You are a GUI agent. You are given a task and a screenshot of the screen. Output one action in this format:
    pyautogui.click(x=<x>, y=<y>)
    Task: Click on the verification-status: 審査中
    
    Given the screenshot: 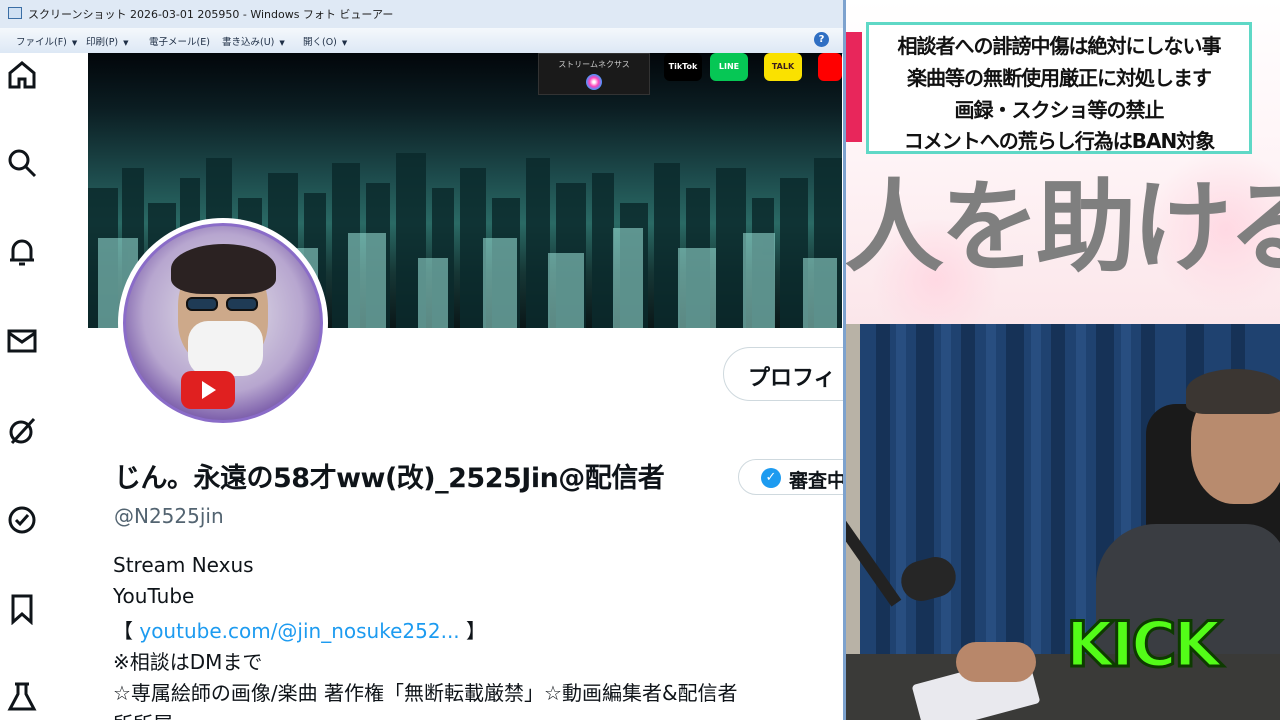 What is the action you would take?
    pyautogui.click(x=817, y=481)
    